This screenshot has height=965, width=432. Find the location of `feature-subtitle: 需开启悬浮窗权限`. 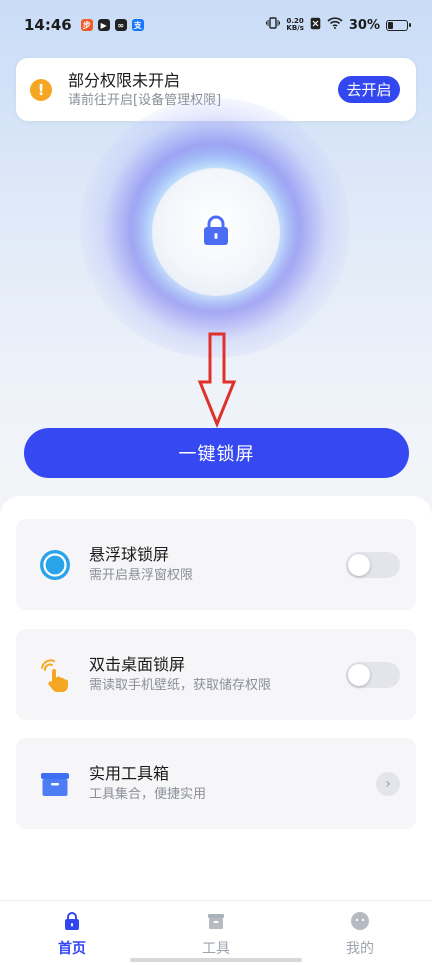

feature-subtitle: 需开启悬浮窗权限 is located at coordinates (141, 575).